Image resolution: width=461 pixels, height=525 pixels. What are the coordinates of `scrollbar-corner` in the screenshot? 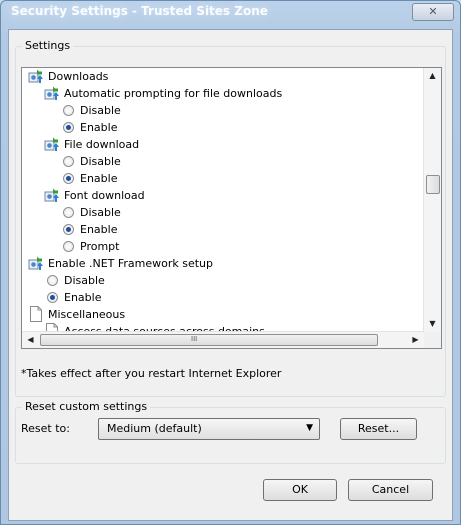 It's located at (432, 340).